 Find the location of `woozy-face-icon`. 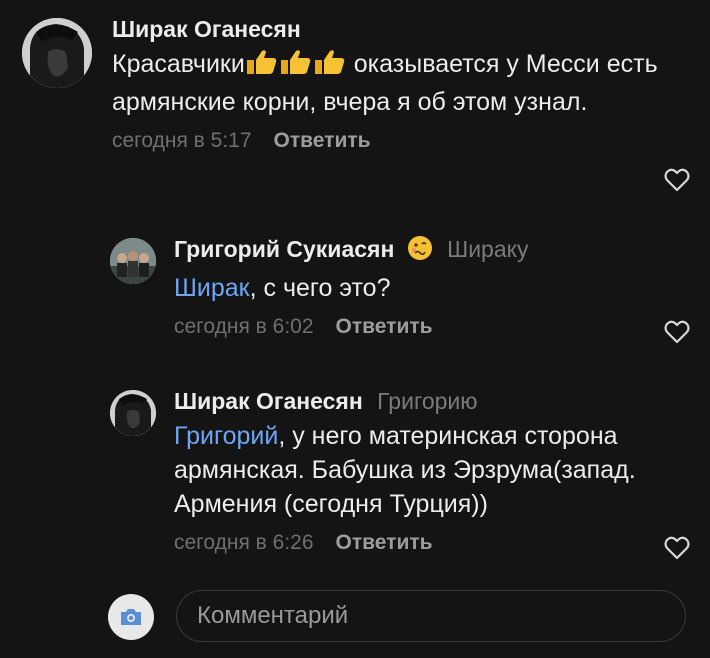

woozy-face-icon is located at coordinates (420, 251).